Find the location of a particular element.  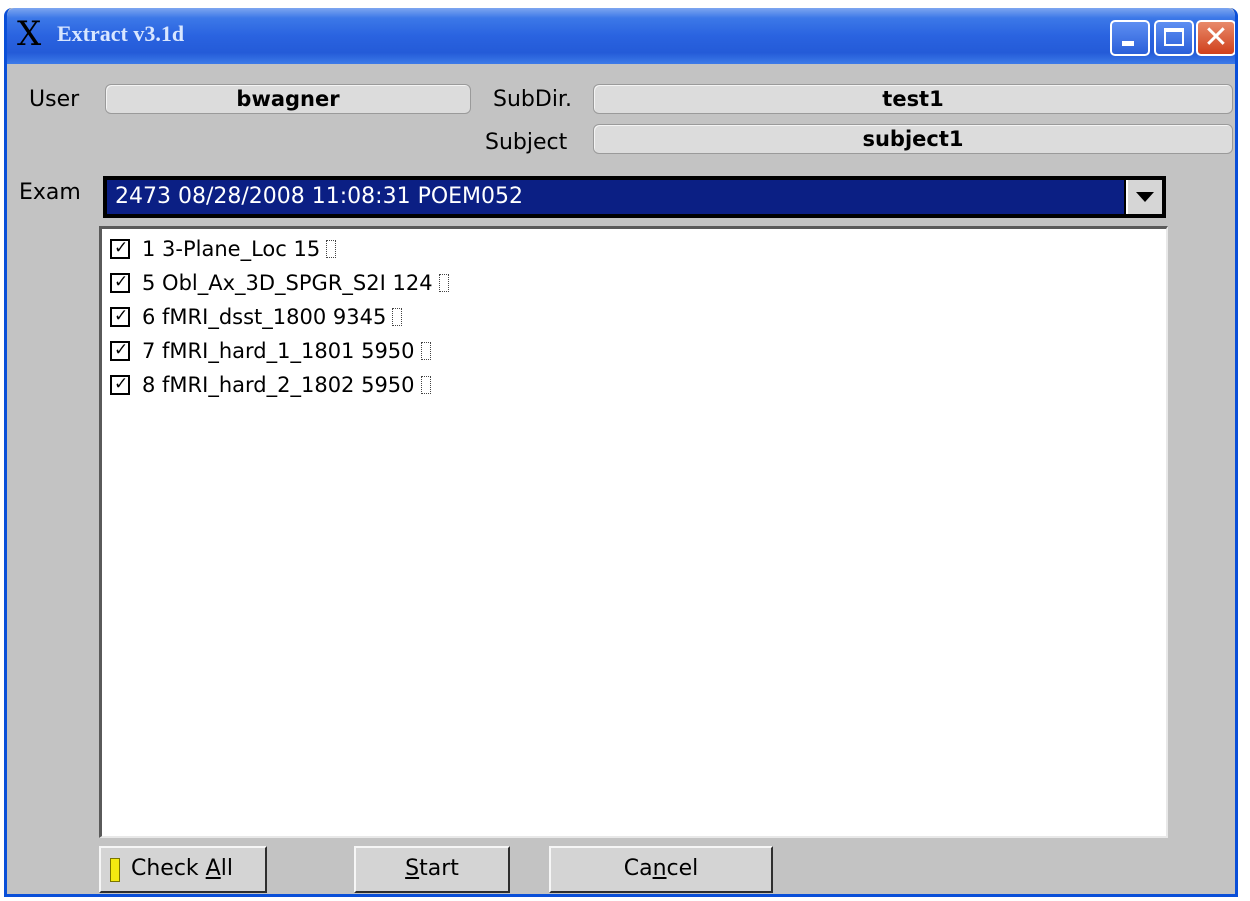

maximize-icon is located at coordinates (1174, 37).